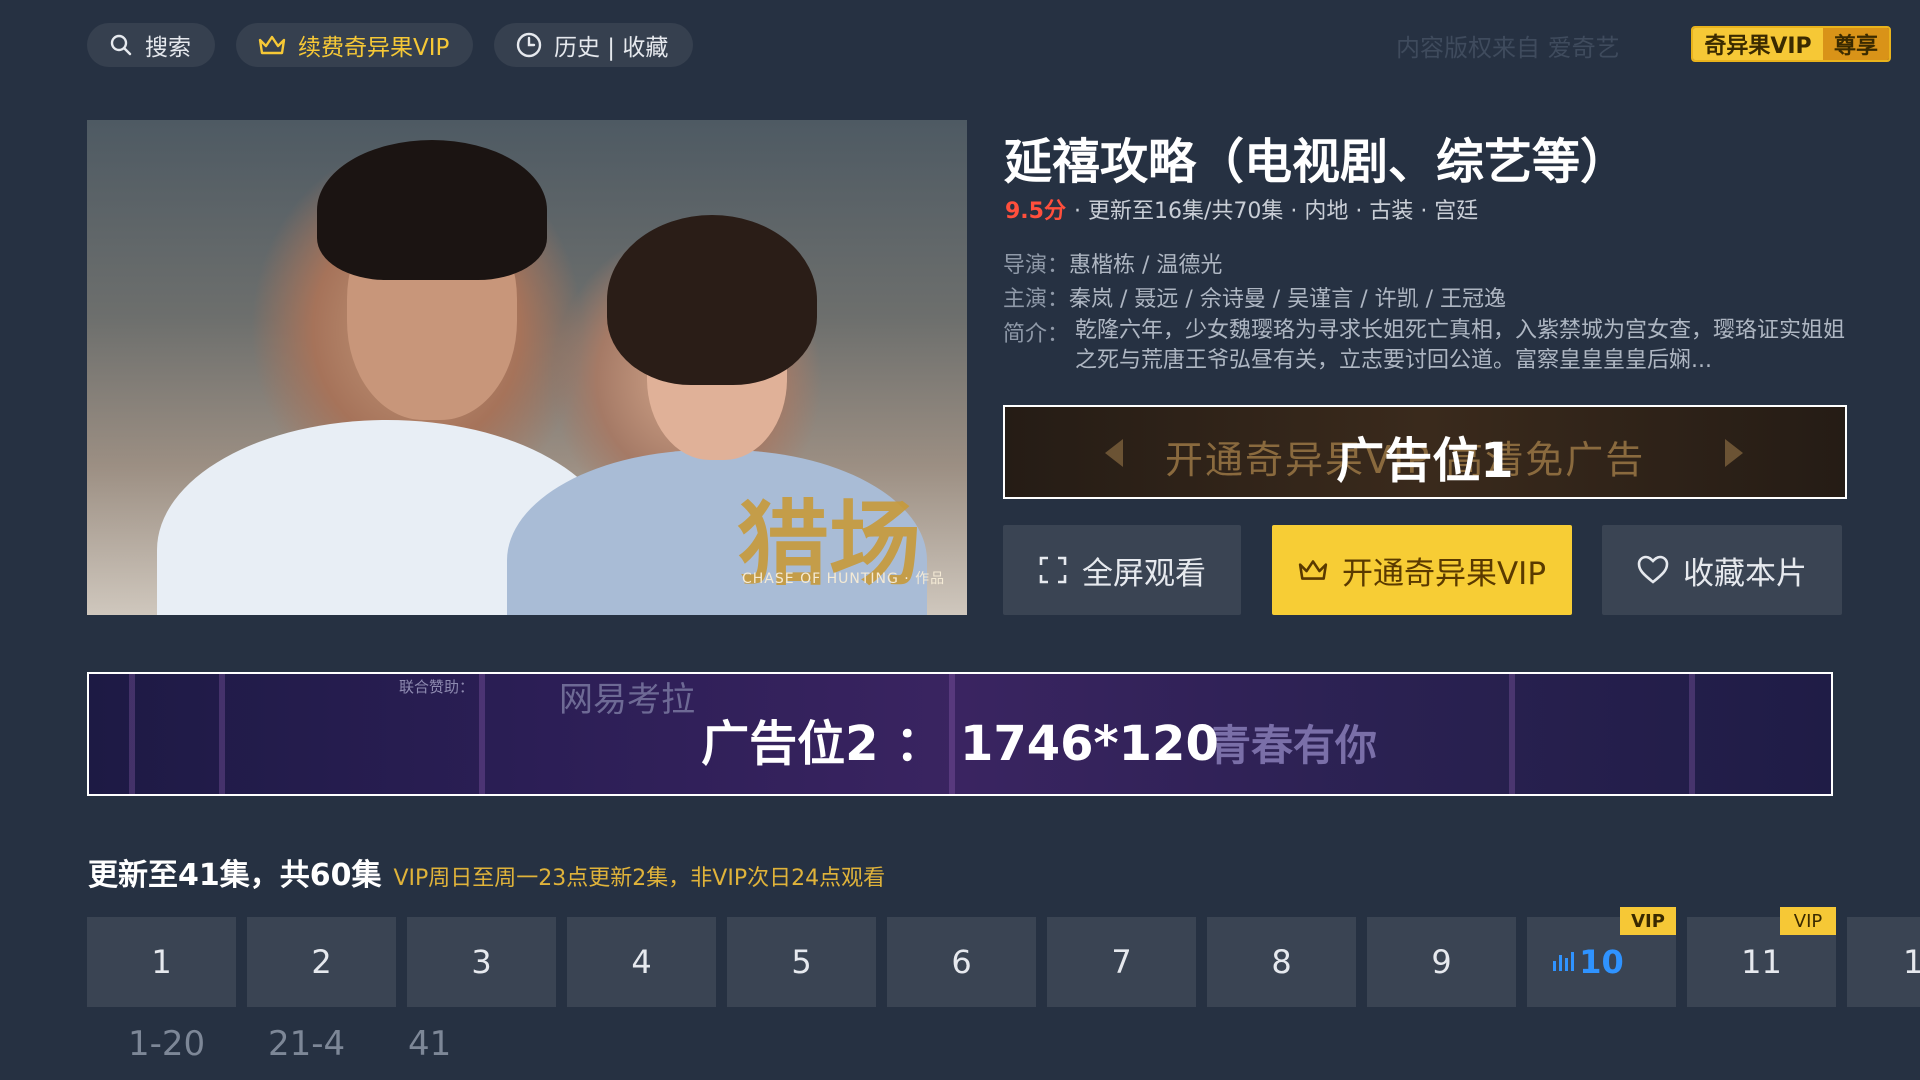  I want to click on episode-number: 5, so click(801, 962).